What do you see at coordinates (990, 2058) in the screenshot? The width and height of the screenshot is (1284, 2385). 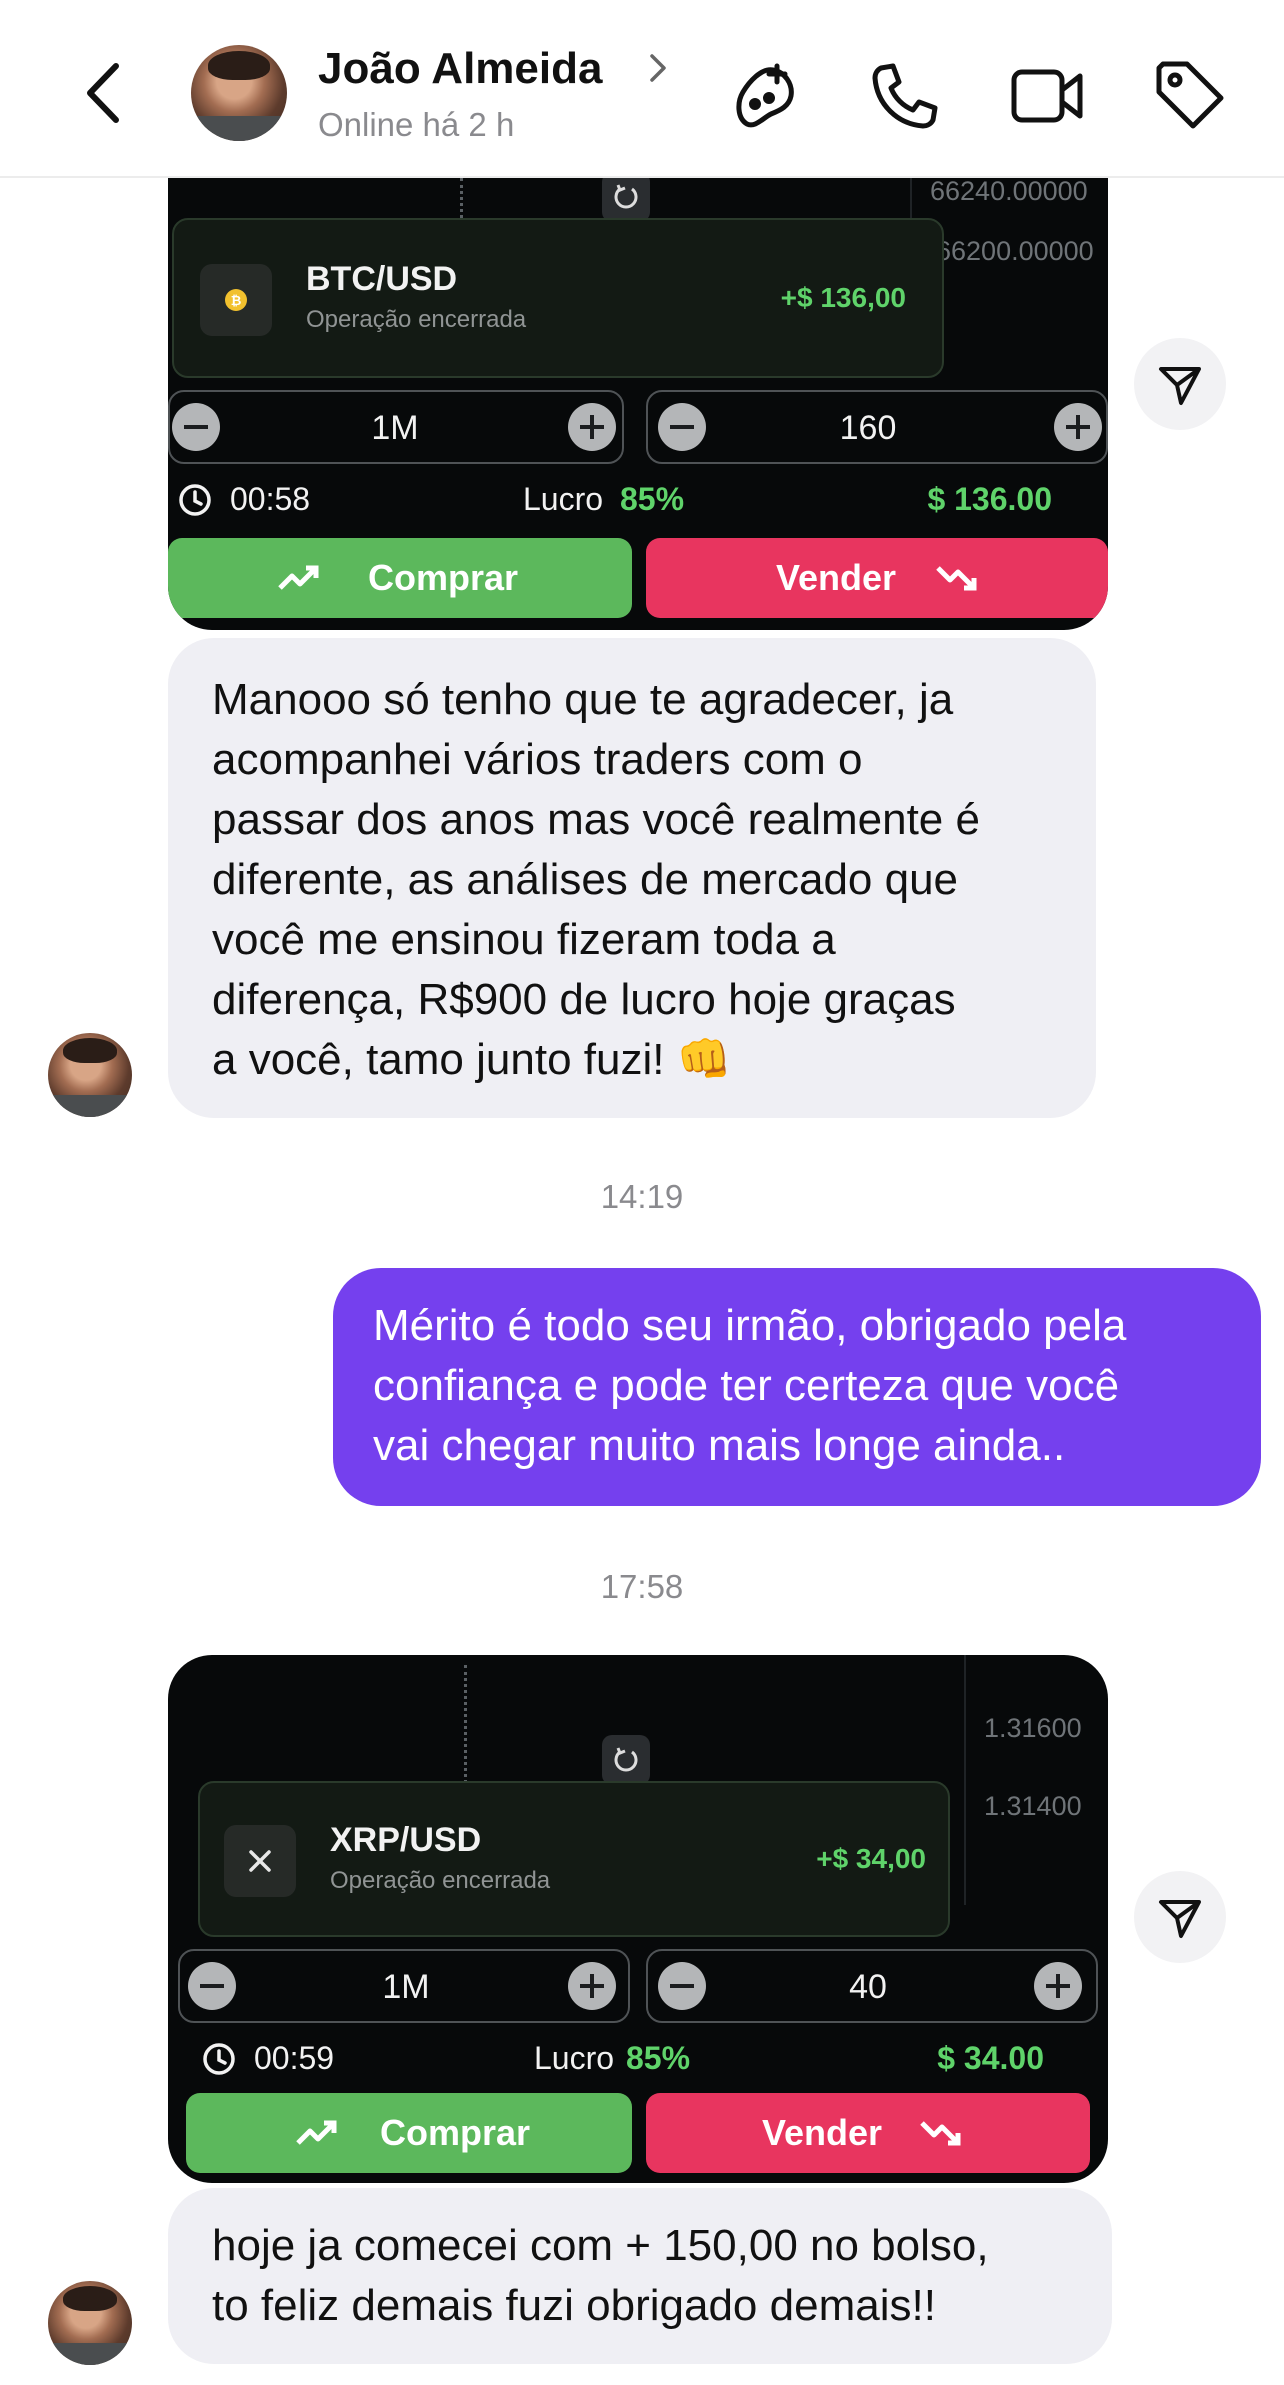 I see `payout-value: $ 34.00` at bounding box center [990, 2058].